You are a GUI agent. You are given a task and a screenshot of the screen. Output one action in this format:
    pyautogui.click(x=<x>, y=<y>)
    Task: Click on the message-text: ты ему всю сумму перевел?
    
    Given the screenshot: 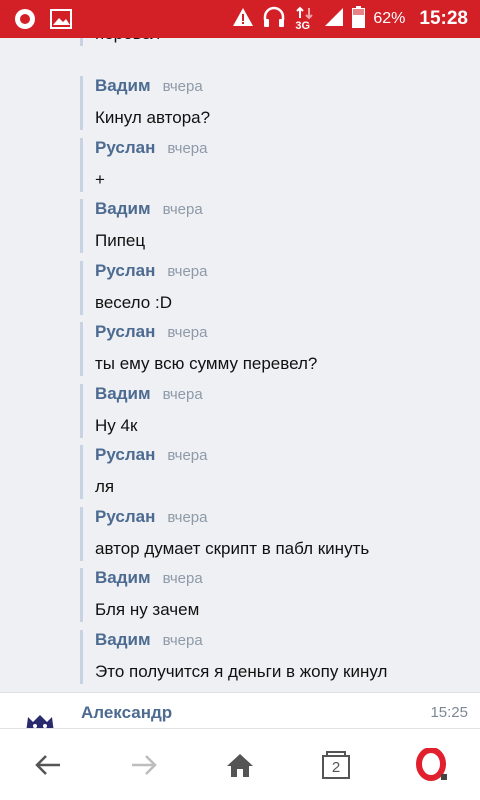 What is the action you would take?
    pyautogui.click(x=206, y=363)
    